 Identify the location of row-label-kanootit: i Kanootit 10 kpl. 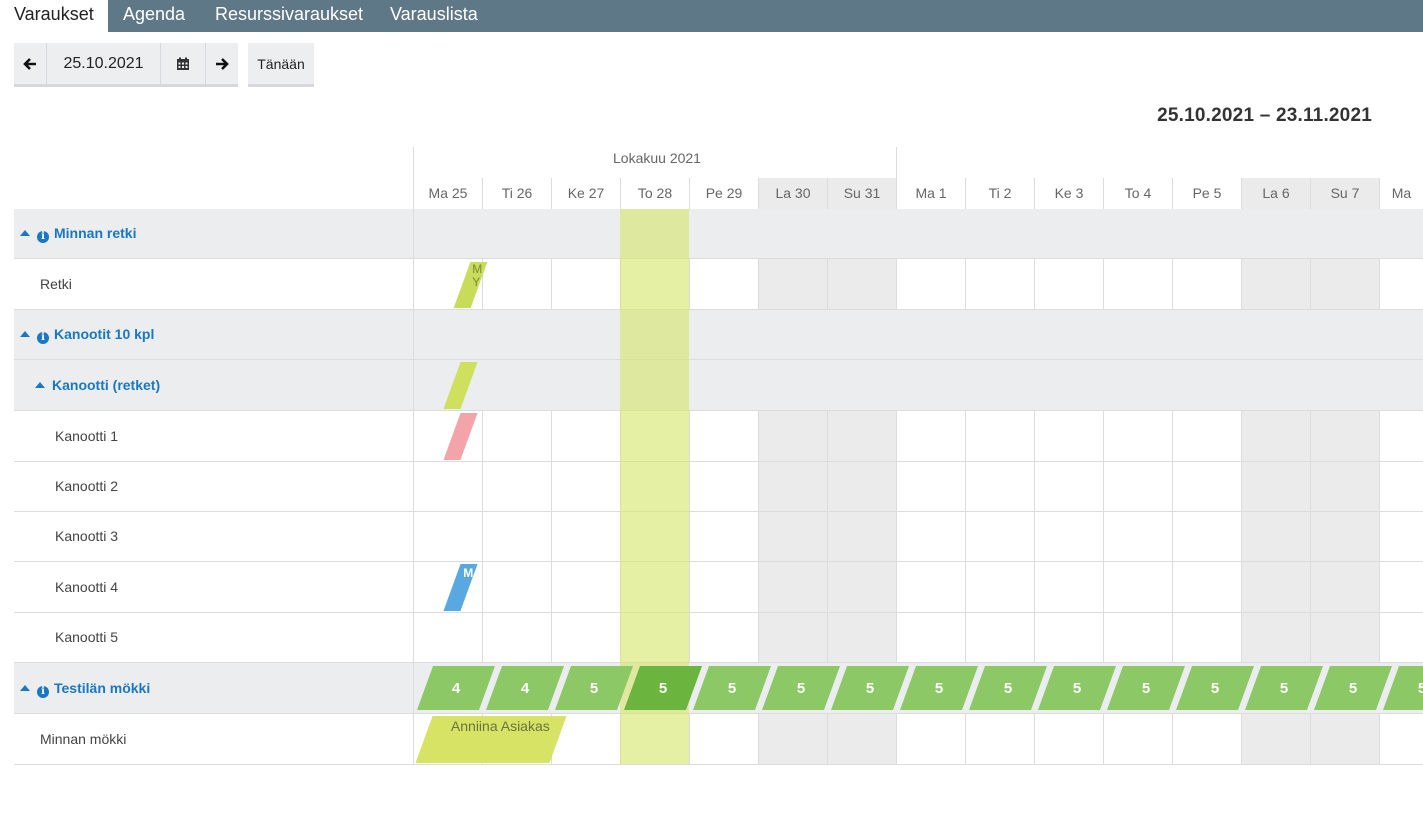
(87, 335).